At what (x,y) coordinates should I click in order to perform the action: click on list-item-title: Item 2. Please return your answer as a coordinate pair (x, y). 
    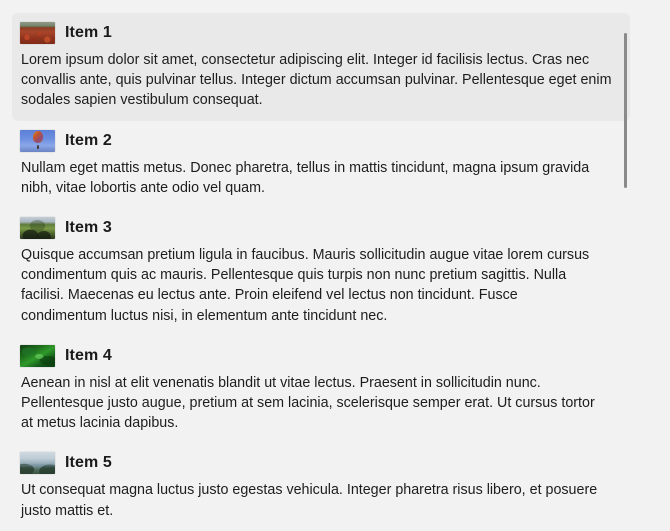
    Looking at the image, I should click on (88, 140).